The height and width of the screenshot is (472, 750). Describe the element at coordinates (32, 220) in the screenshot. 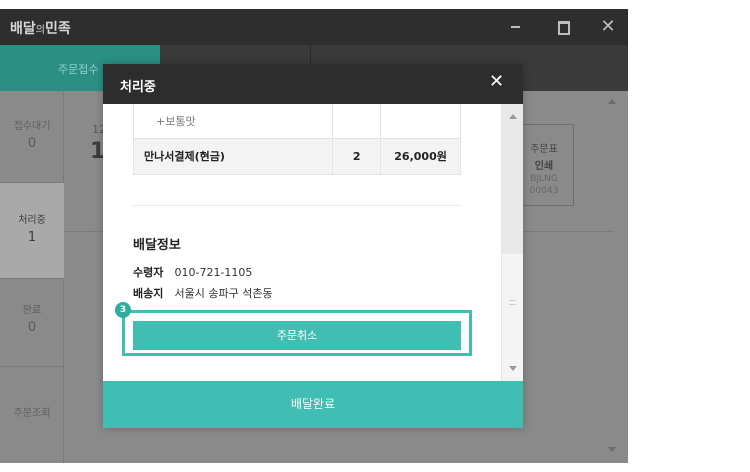

I see `sidebar-item-label: 처리중` at that location.